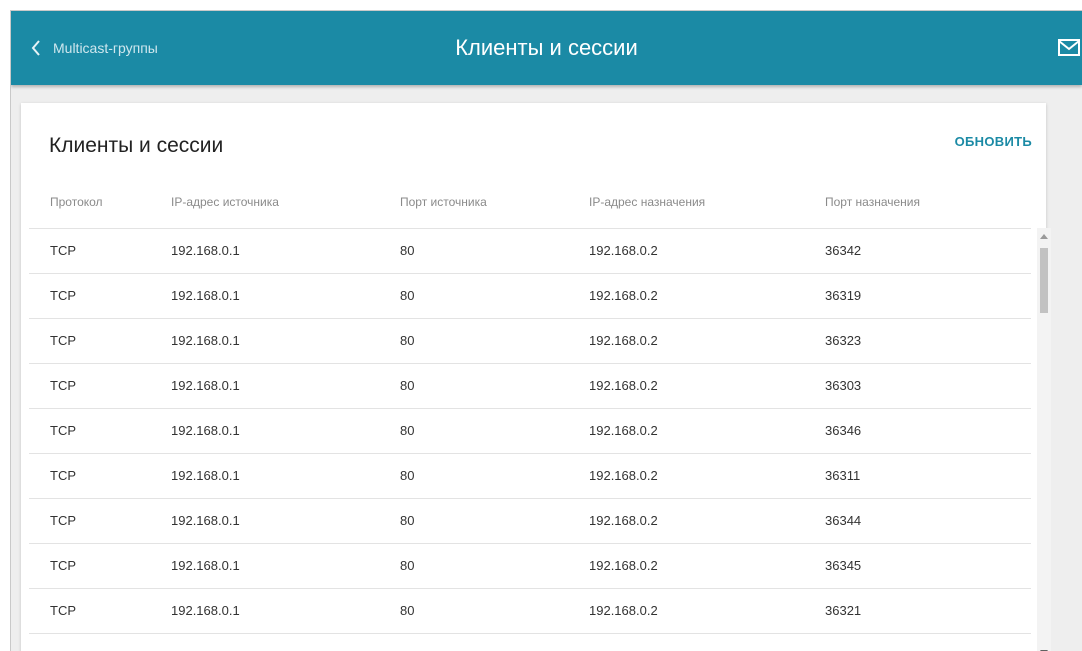  I want to click on table-row: TCP 192.168.0.1 80 192.168.0.2 36346, so click(530, 431).